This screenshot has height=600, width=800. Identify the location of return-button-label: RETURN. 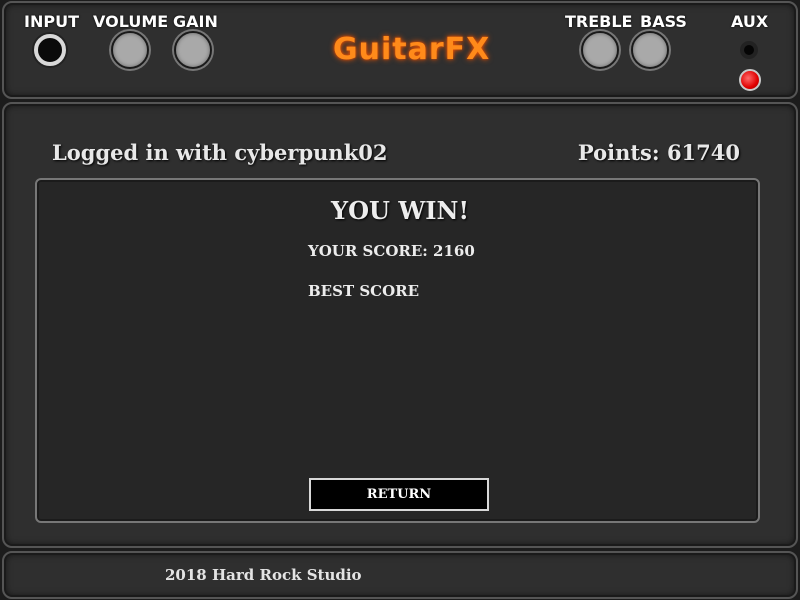
(399, 494).